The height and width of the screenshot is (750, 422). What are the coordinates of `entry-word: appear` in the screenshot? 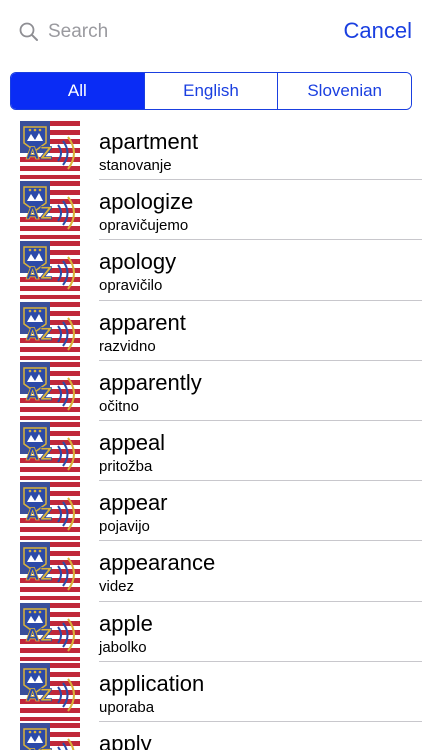 It's located at (133, 503).